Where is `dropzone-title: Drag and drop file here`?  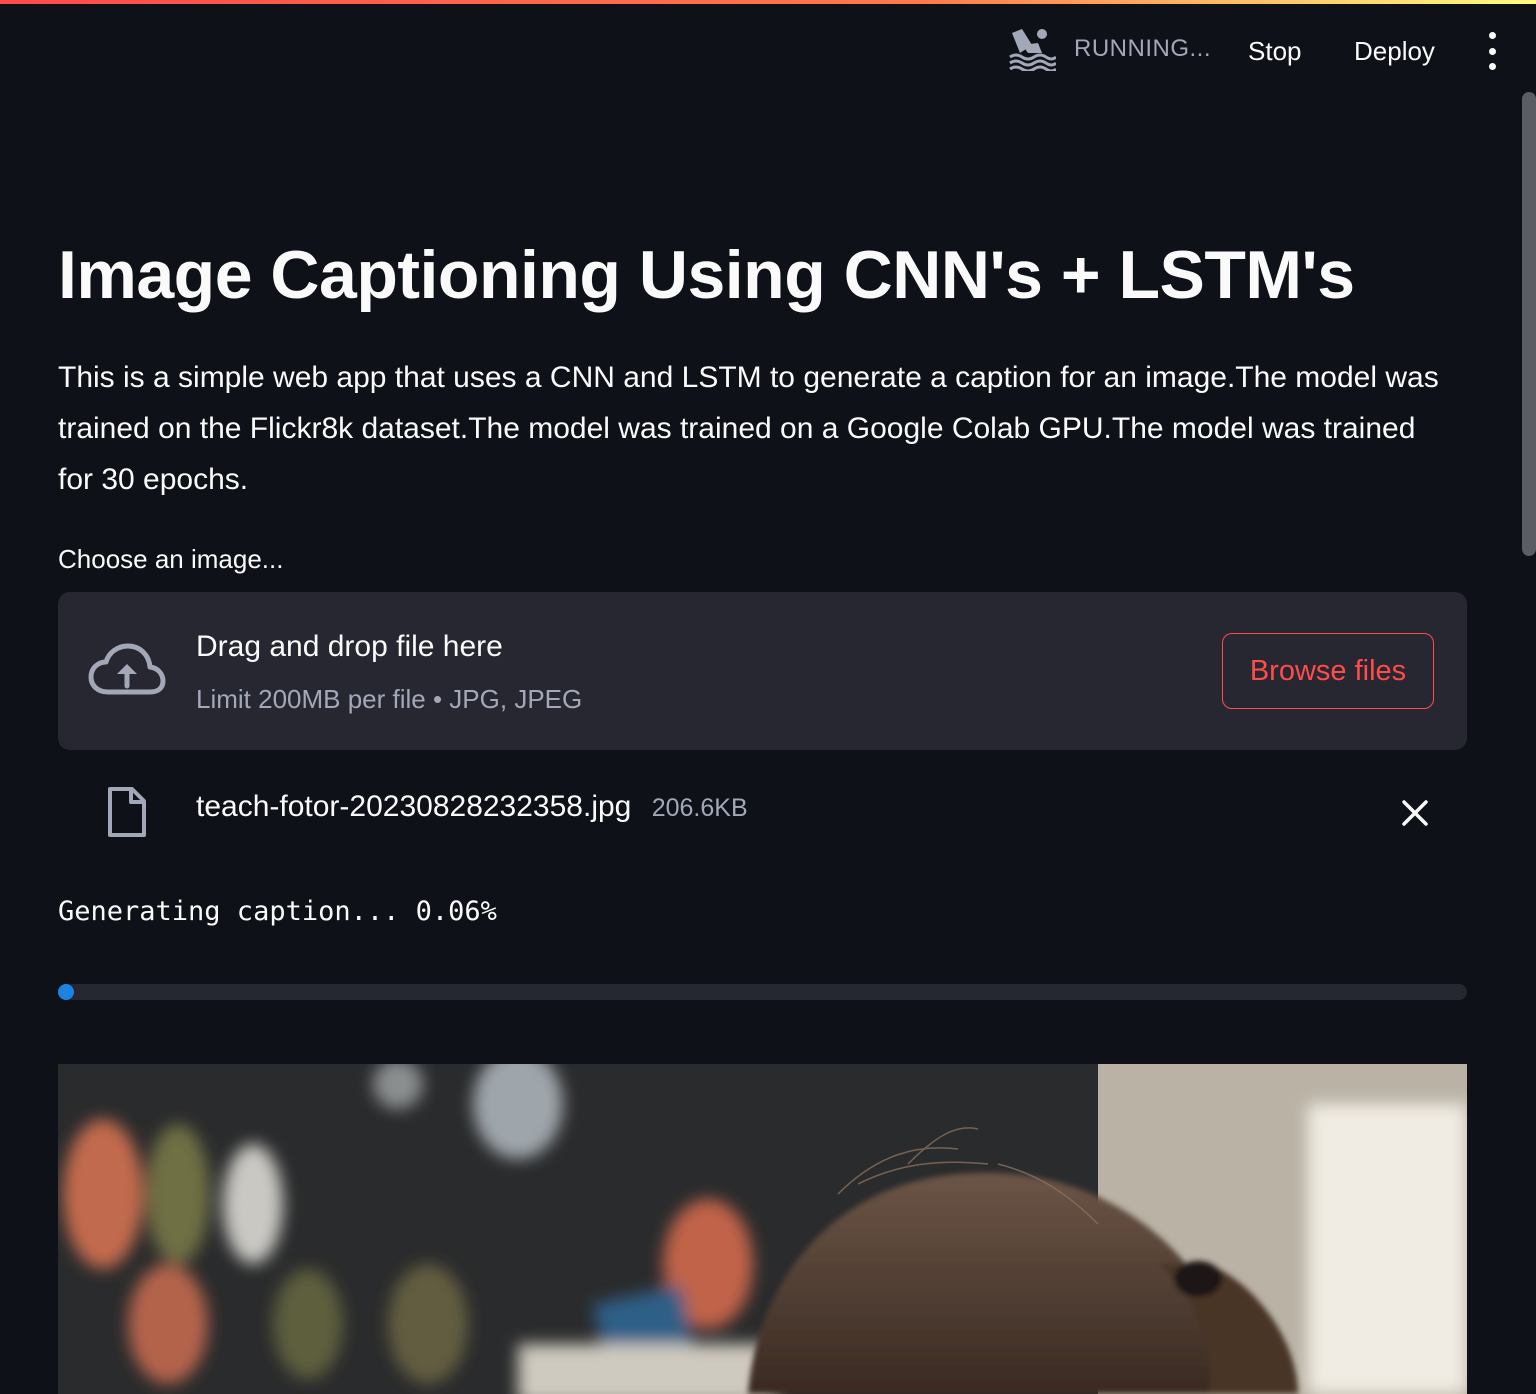
dropzone-title: Drag and drop file here is located at coordinates (349, 646).